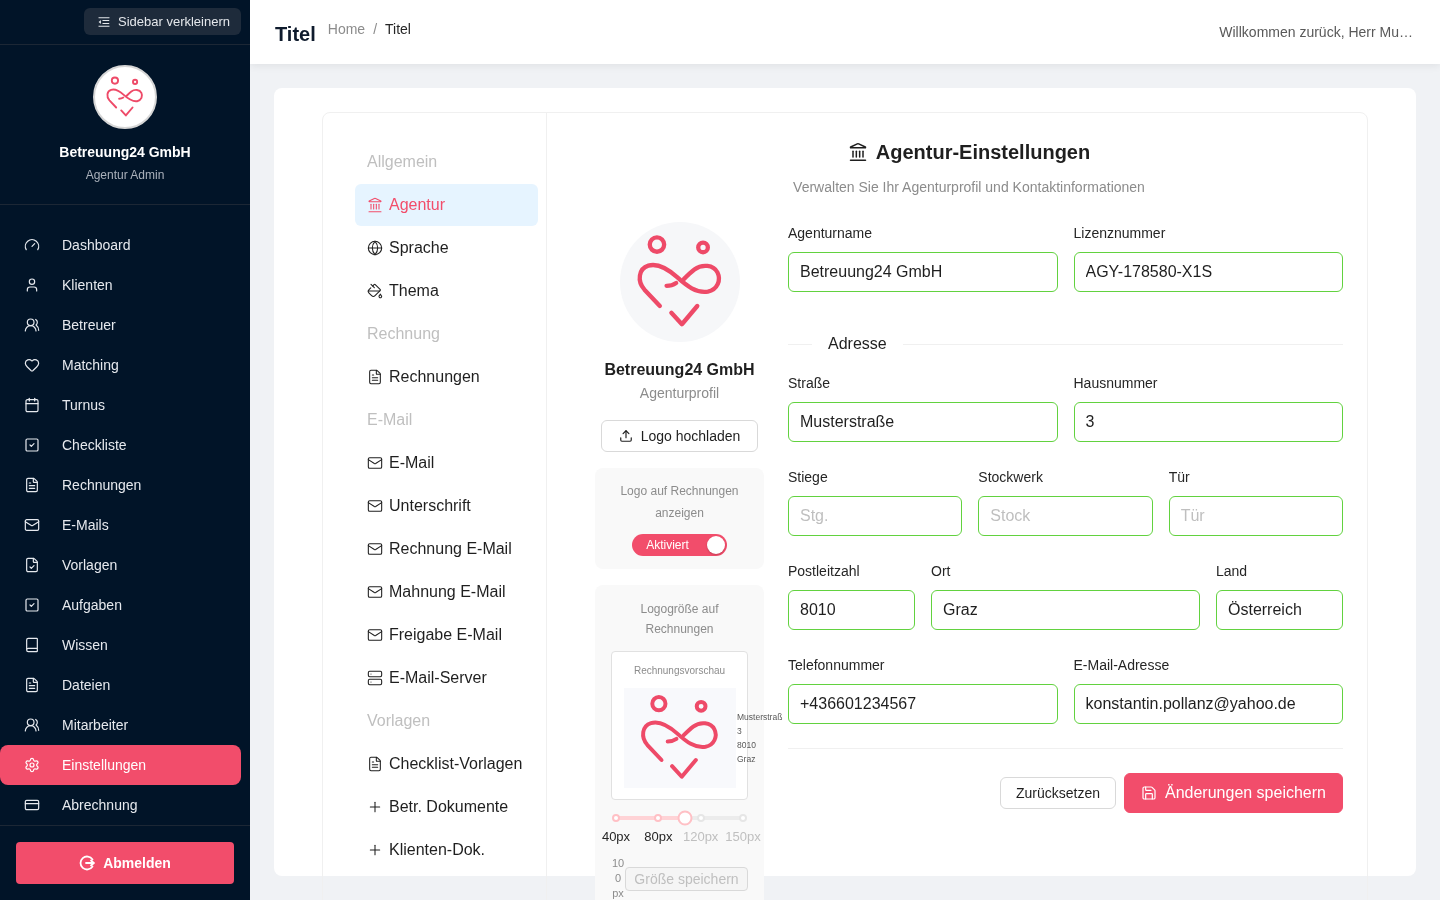  What do you see at coordinates (837, 665) in the screenshot?
I see `field-label: Telefonnummer` at bounding box center [837, 665].